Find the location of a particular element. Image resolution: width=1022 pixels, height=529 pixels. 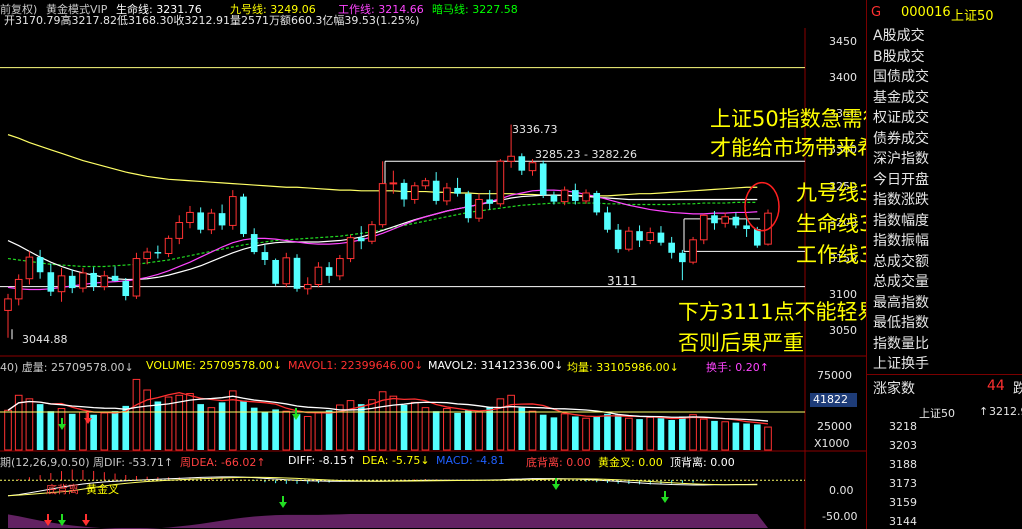

macd-golden-cross-label: 黄金叉 is located at coordinates (102, 489).